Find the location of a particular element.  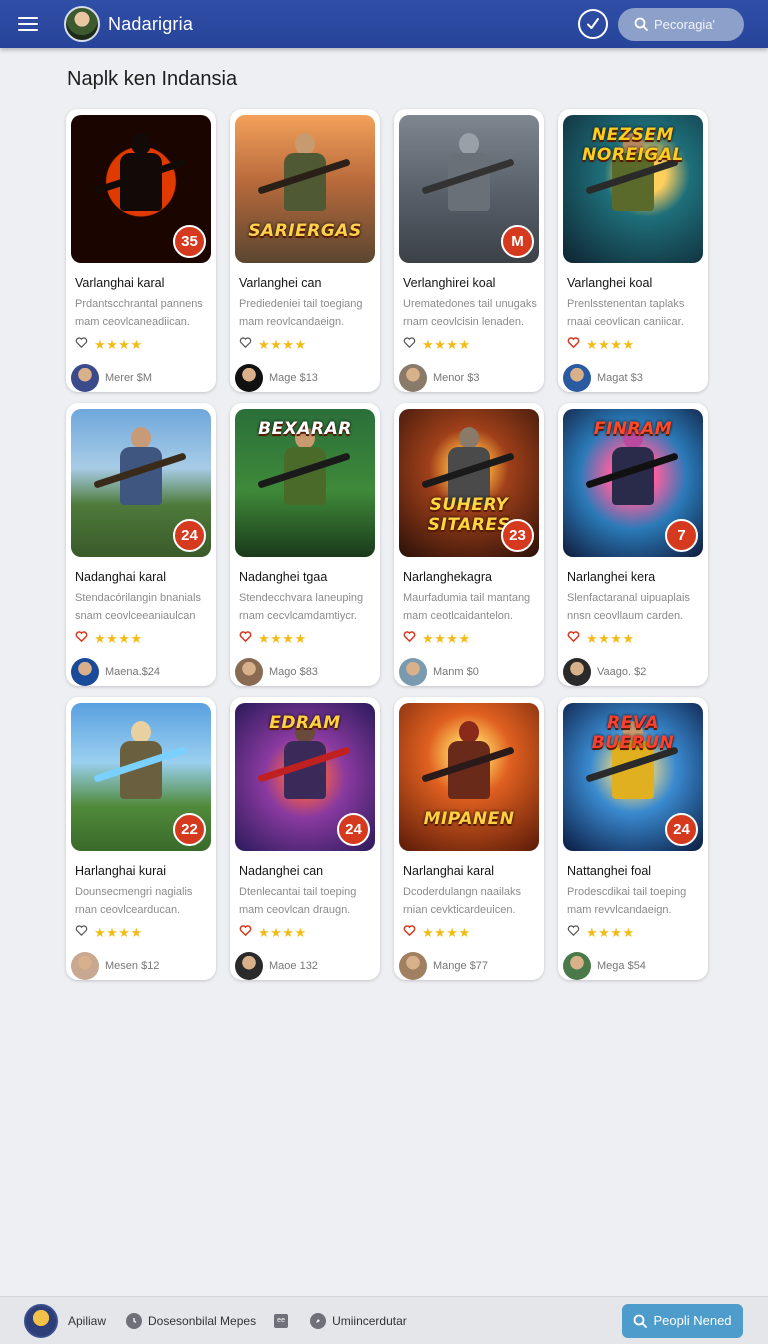

card-title: Nattanghei foal is located at coordinates (609, 871).